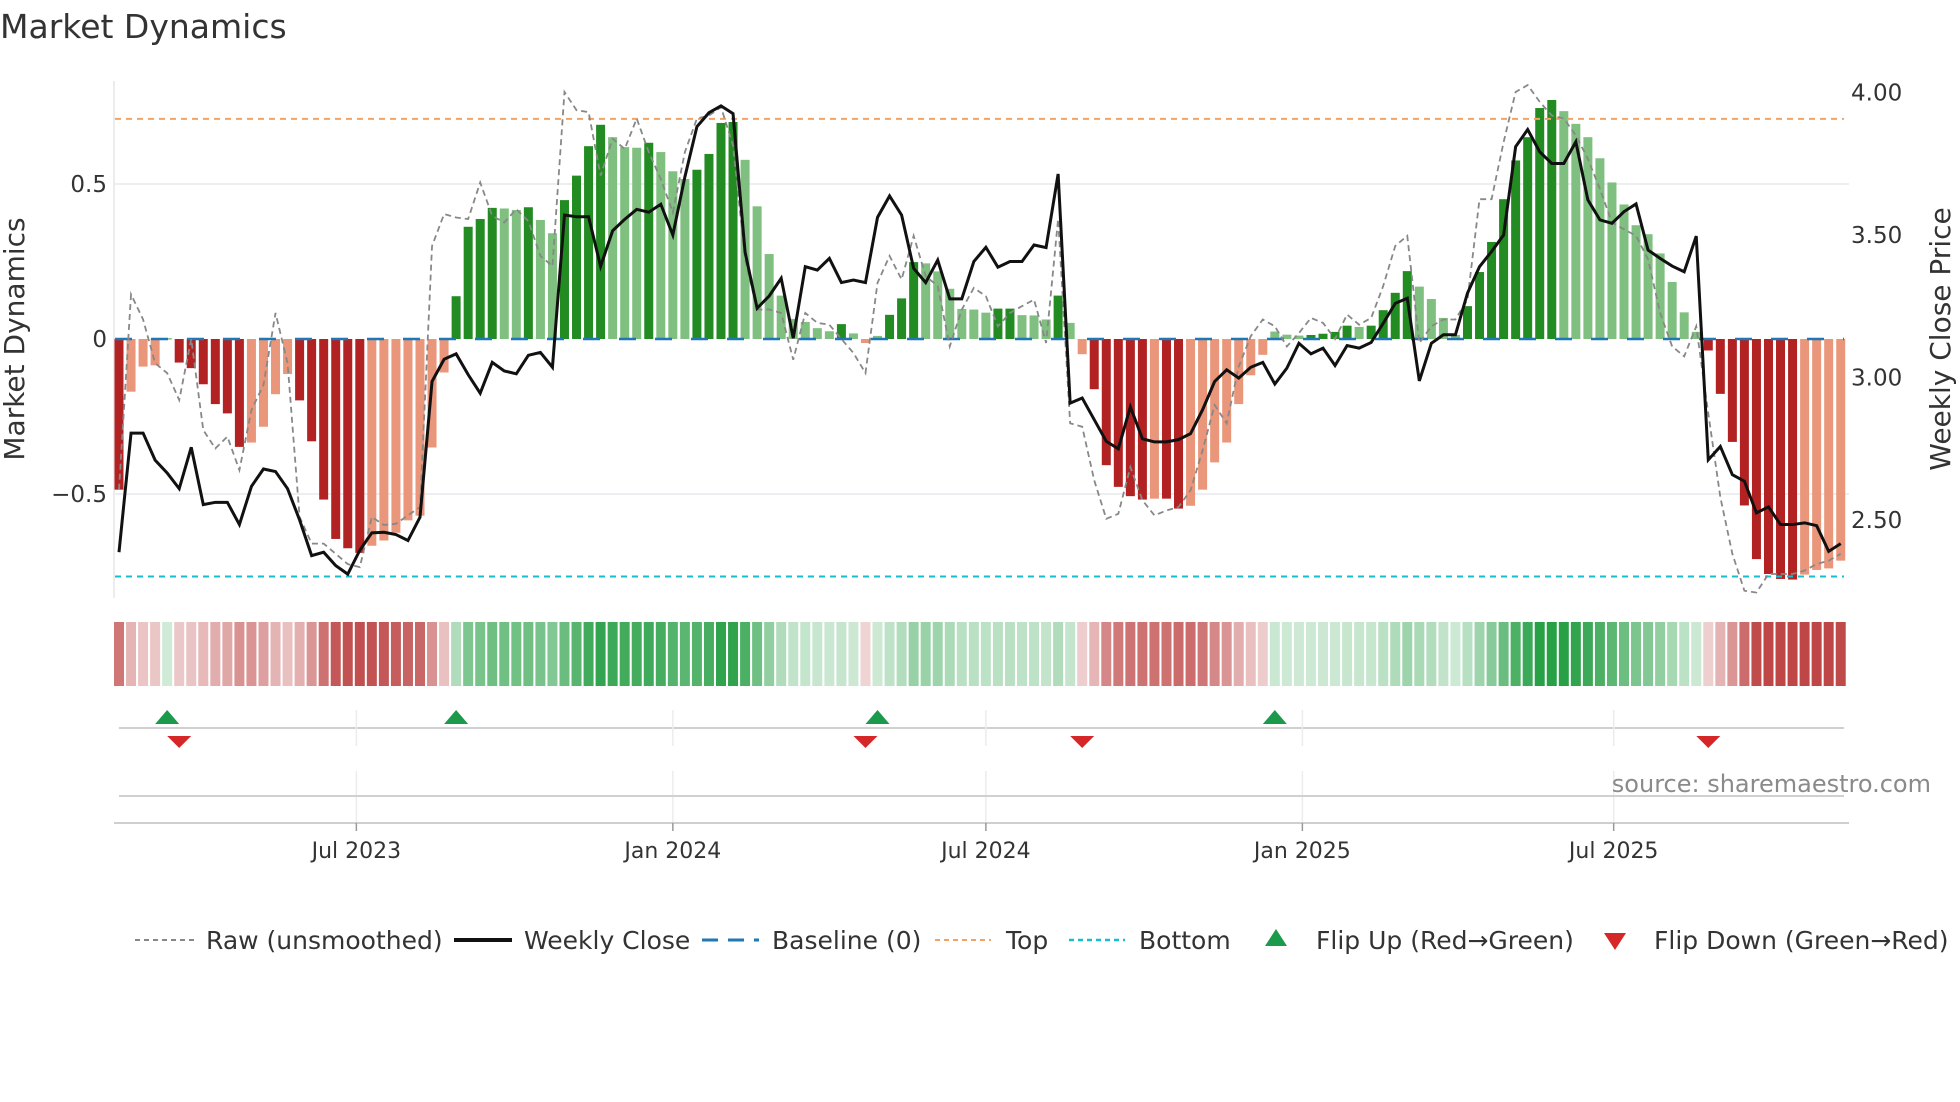 The height and width of the screenshot is (1102, 1960). Describe the element at coordinates (1940, 338) in the screenshot. I see `right-axis-label: Weekly Close Price` at that location.